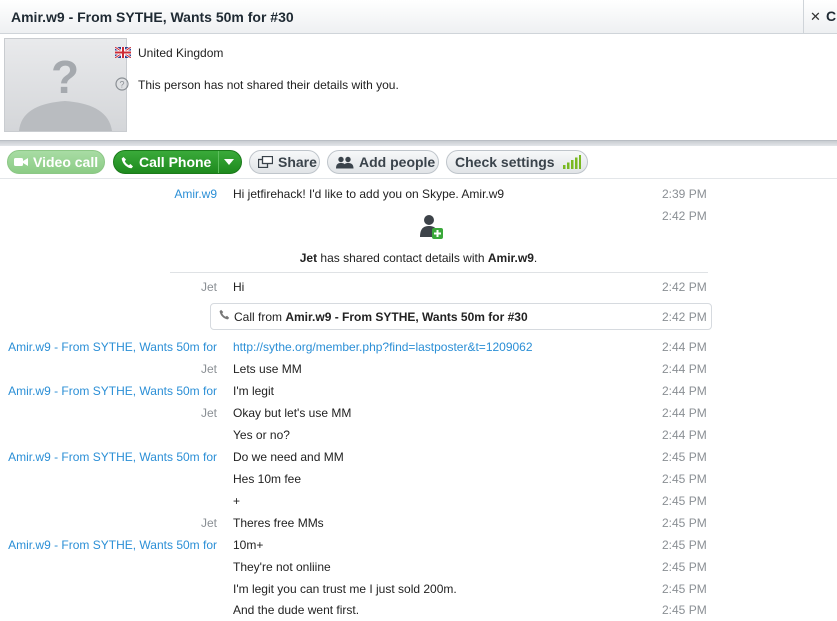 The height and width of the screenshot is (621, 837). Describe the element at coordinates (253, 391) in the screenshot. I see `message-text: I'm legit` at that location.